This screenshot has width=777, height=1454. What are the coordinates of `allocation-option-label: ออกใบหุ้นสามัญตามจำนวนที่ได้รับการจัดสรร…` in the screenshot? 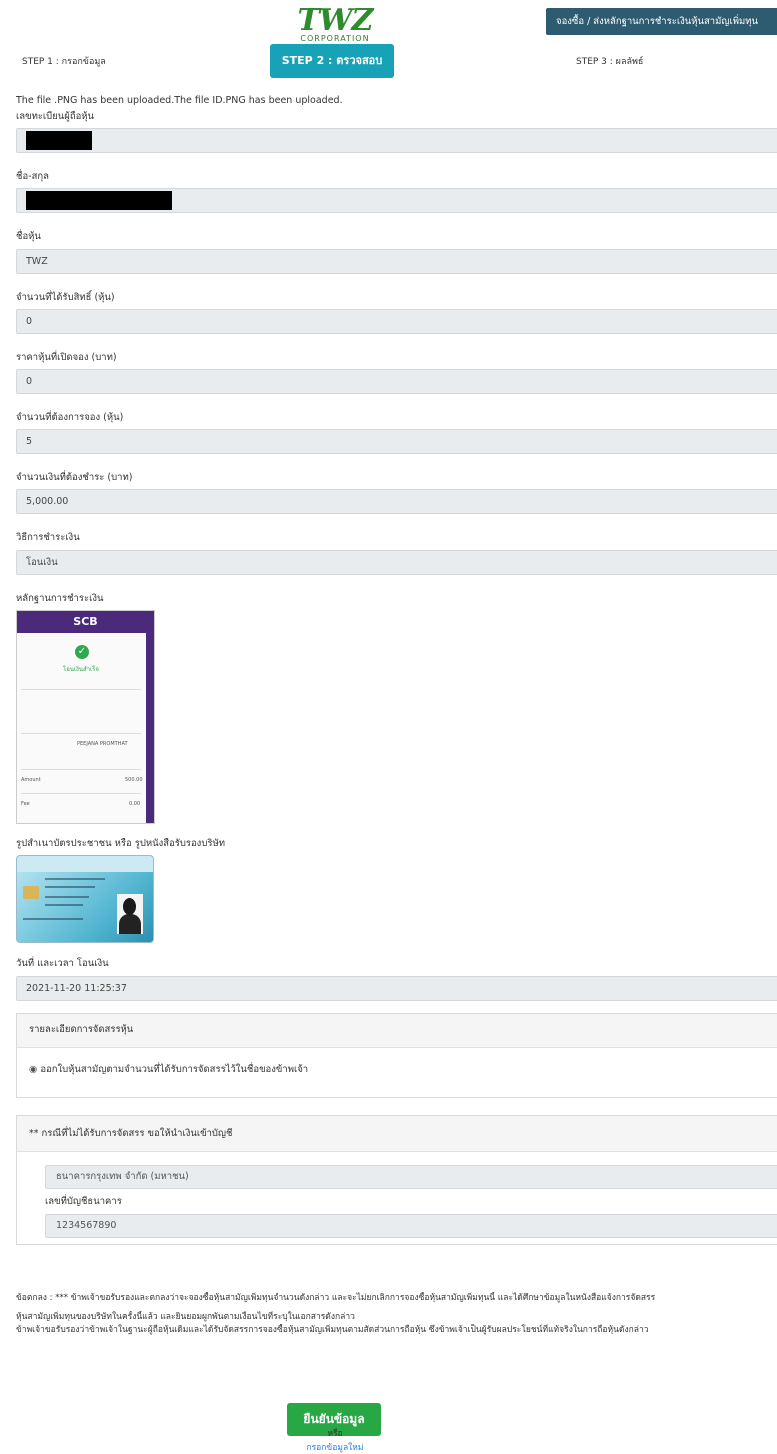 It's located at (174, 1069).